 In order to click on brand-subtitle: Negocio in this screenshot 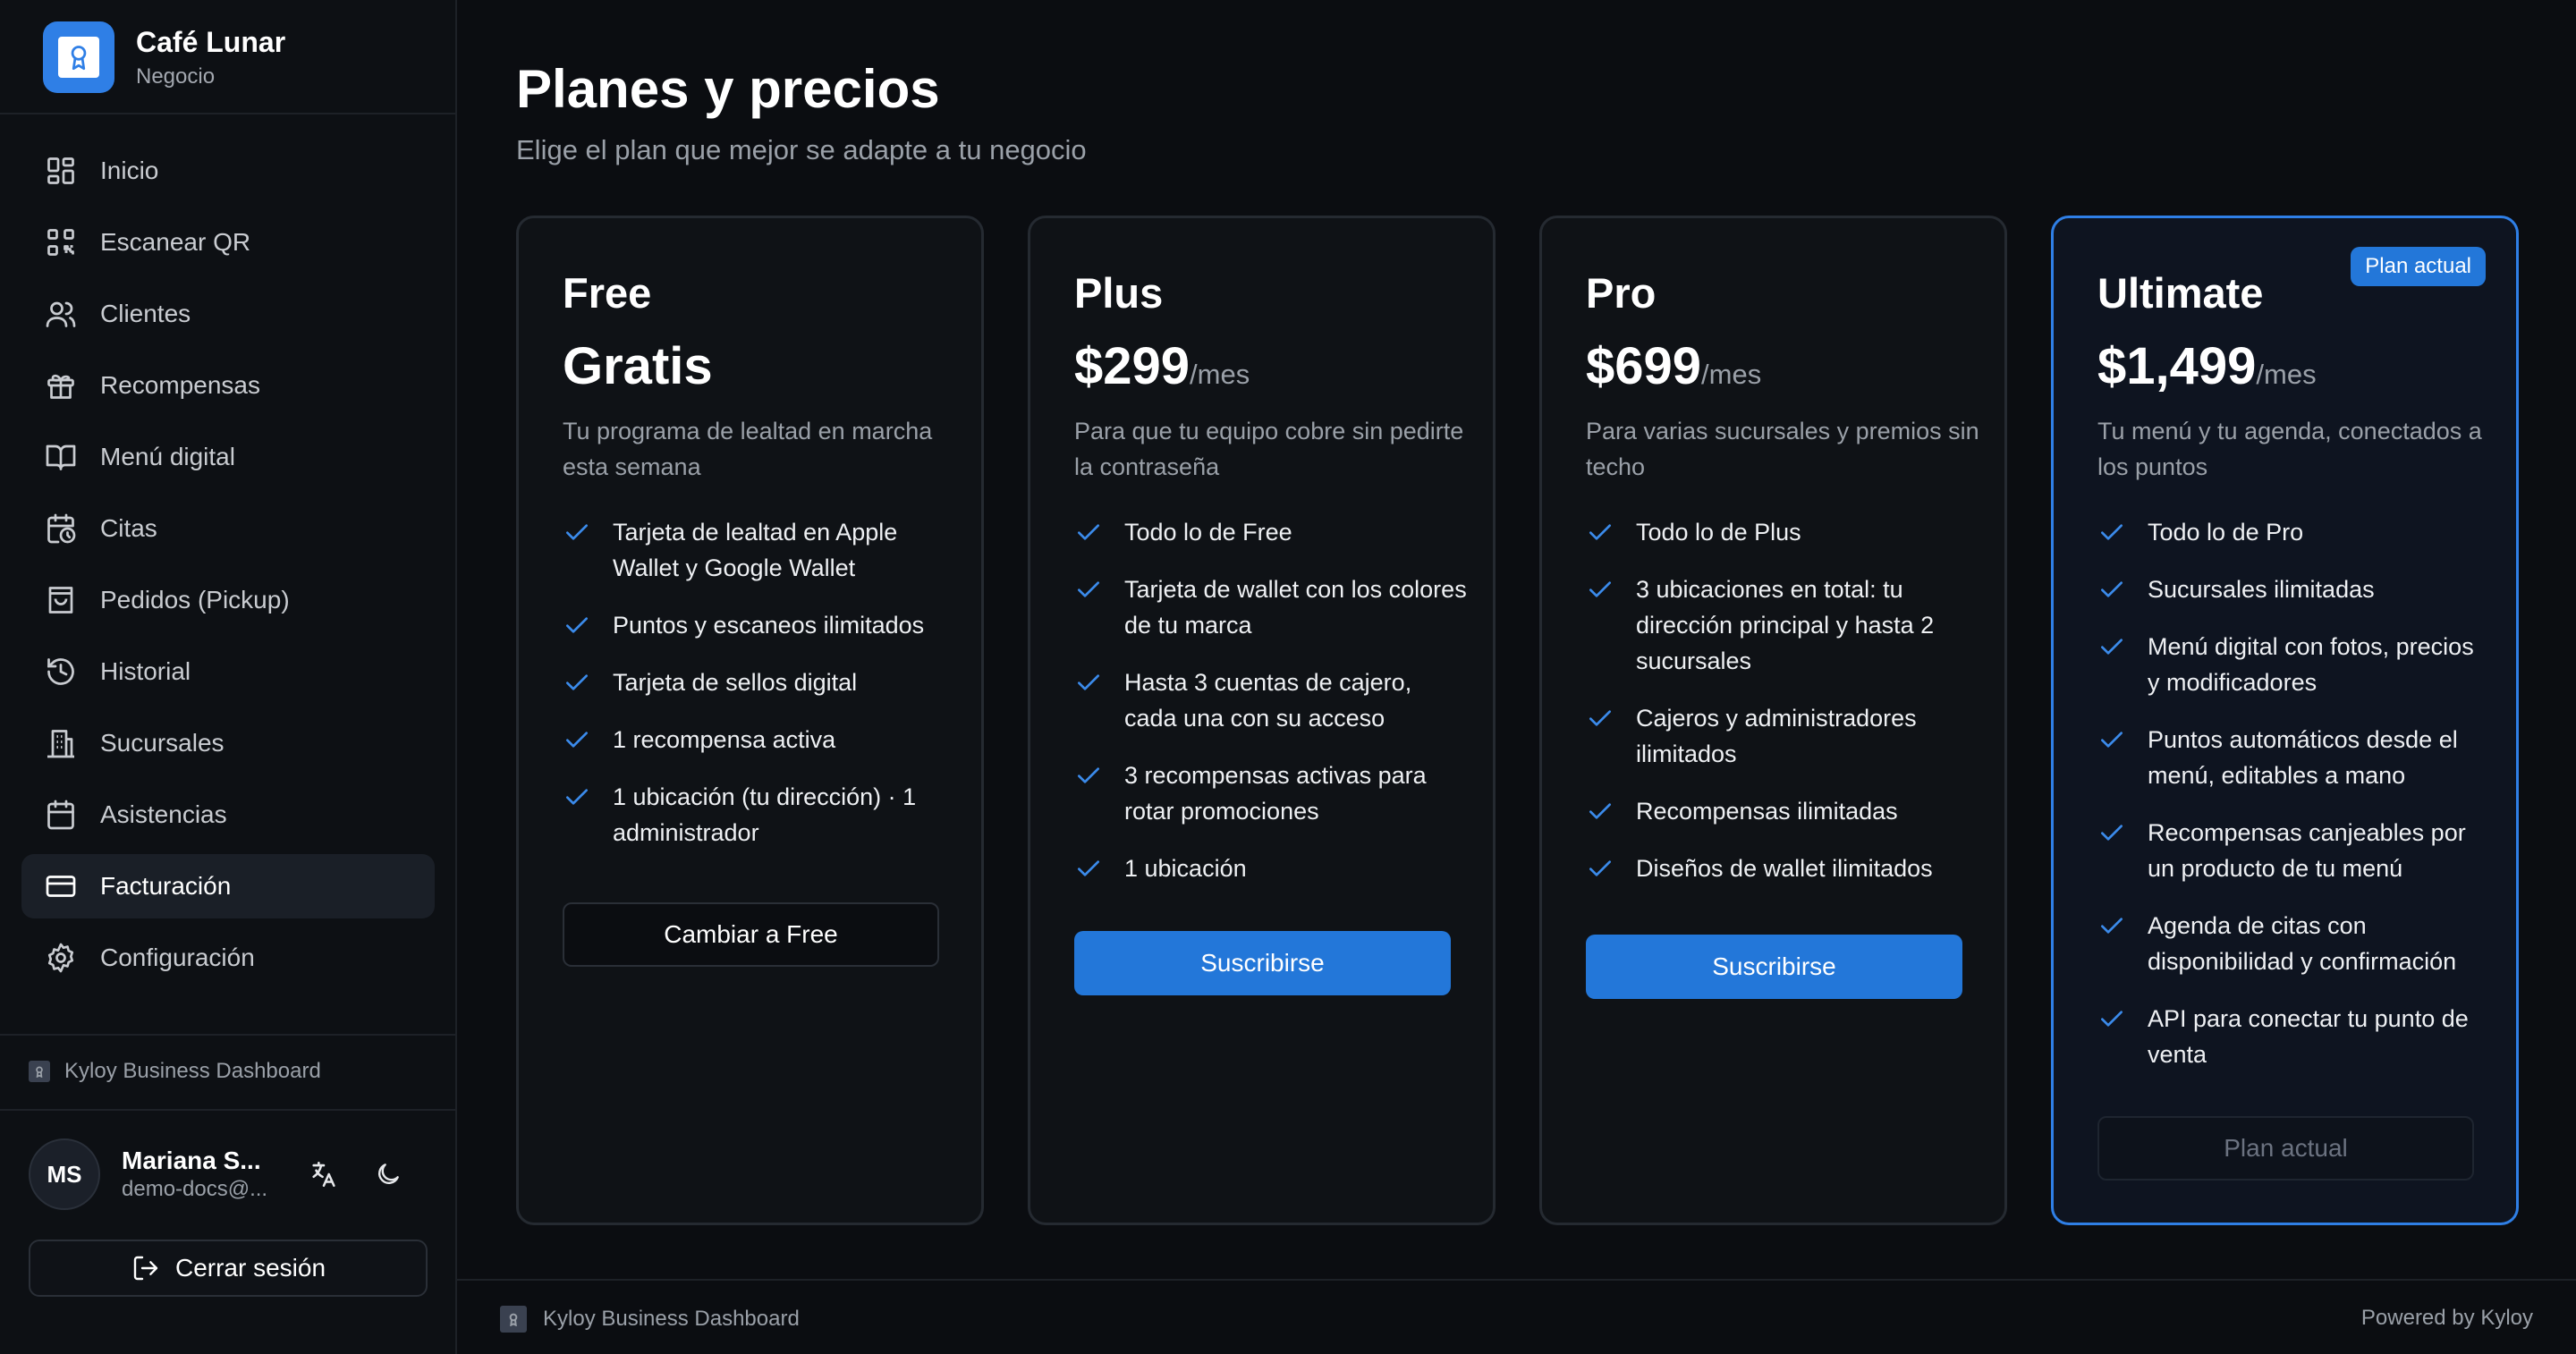, I will do `click(176, 76)`.